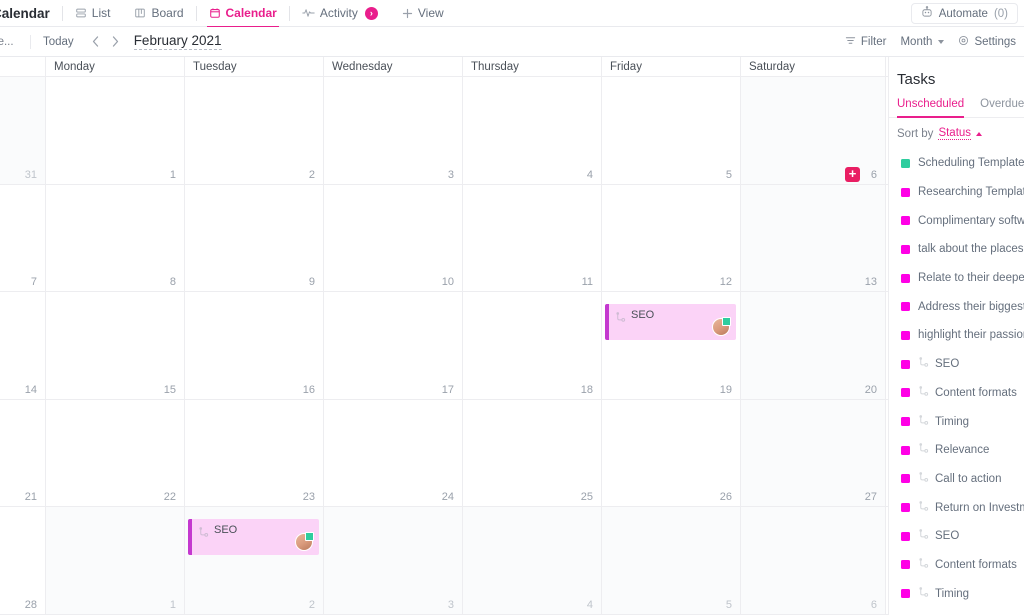  I want to click on calendar-day-cell: 16, so click(254, 345).